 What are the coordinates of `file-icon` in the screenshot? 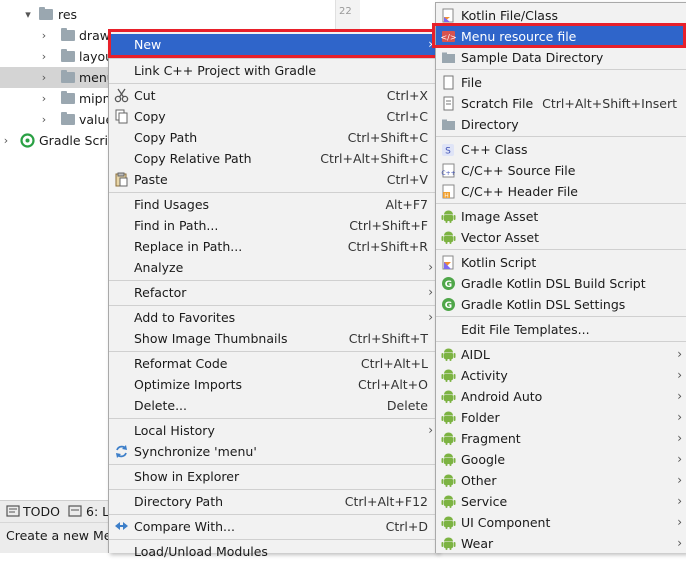 It's located at (448, 82).